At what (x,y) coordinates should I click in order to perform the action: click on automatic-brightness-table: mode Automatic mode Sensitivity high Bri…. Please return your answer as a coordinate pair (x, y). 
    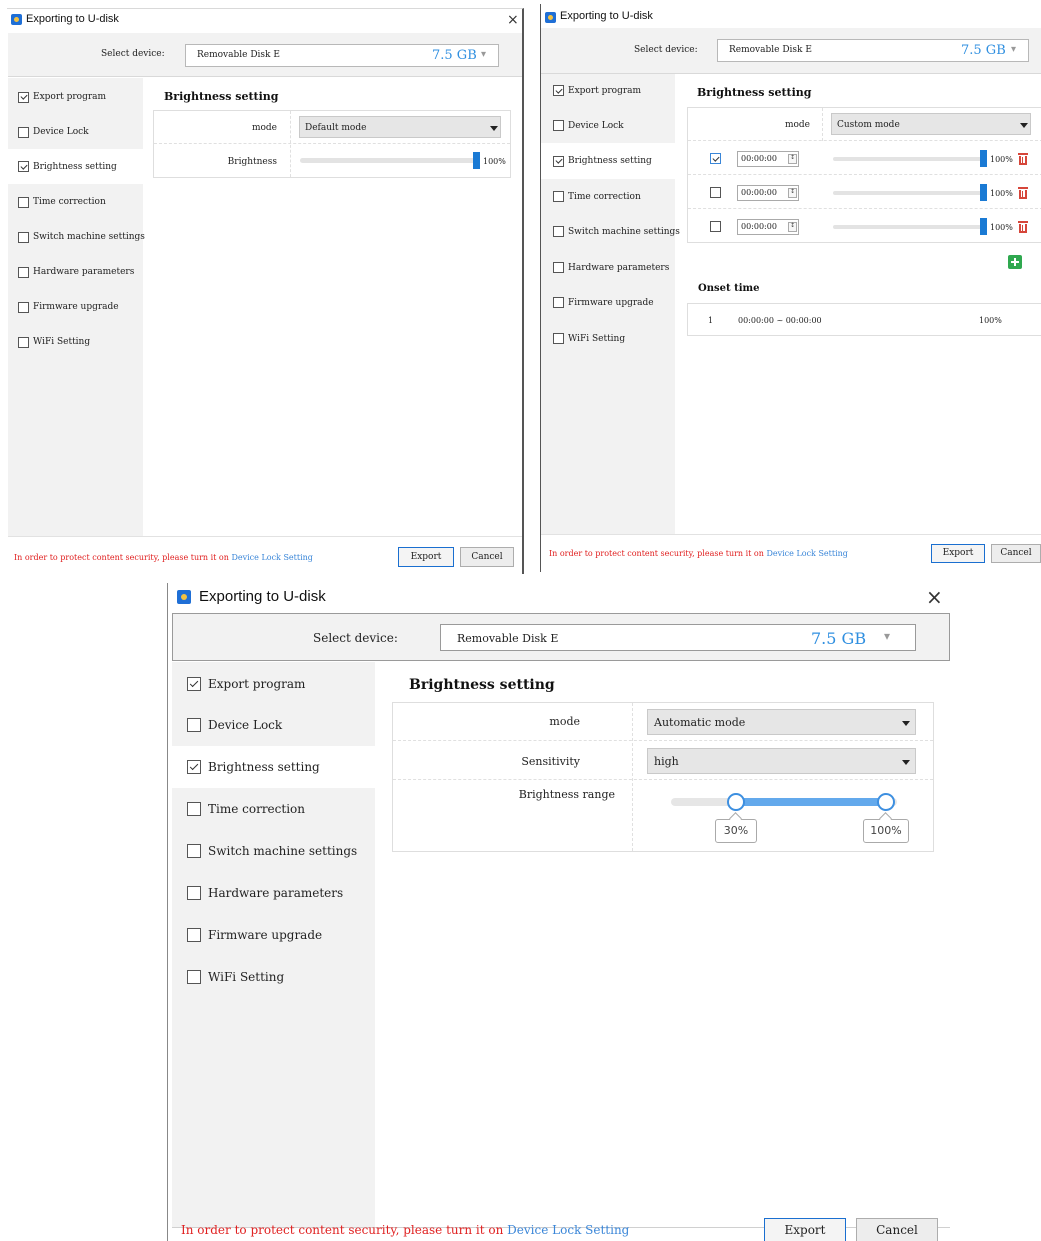
    Looking at the image, I should click on (663, 777).